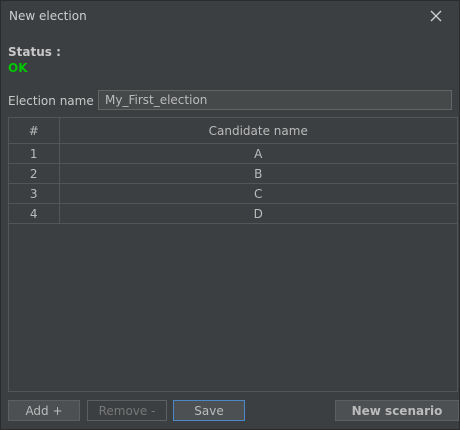 The height and width of the screenshot is (430, 460). Describe the element at coordinates (34, 153) in the screenshot. I see `row-number-cell: 1` at that location.